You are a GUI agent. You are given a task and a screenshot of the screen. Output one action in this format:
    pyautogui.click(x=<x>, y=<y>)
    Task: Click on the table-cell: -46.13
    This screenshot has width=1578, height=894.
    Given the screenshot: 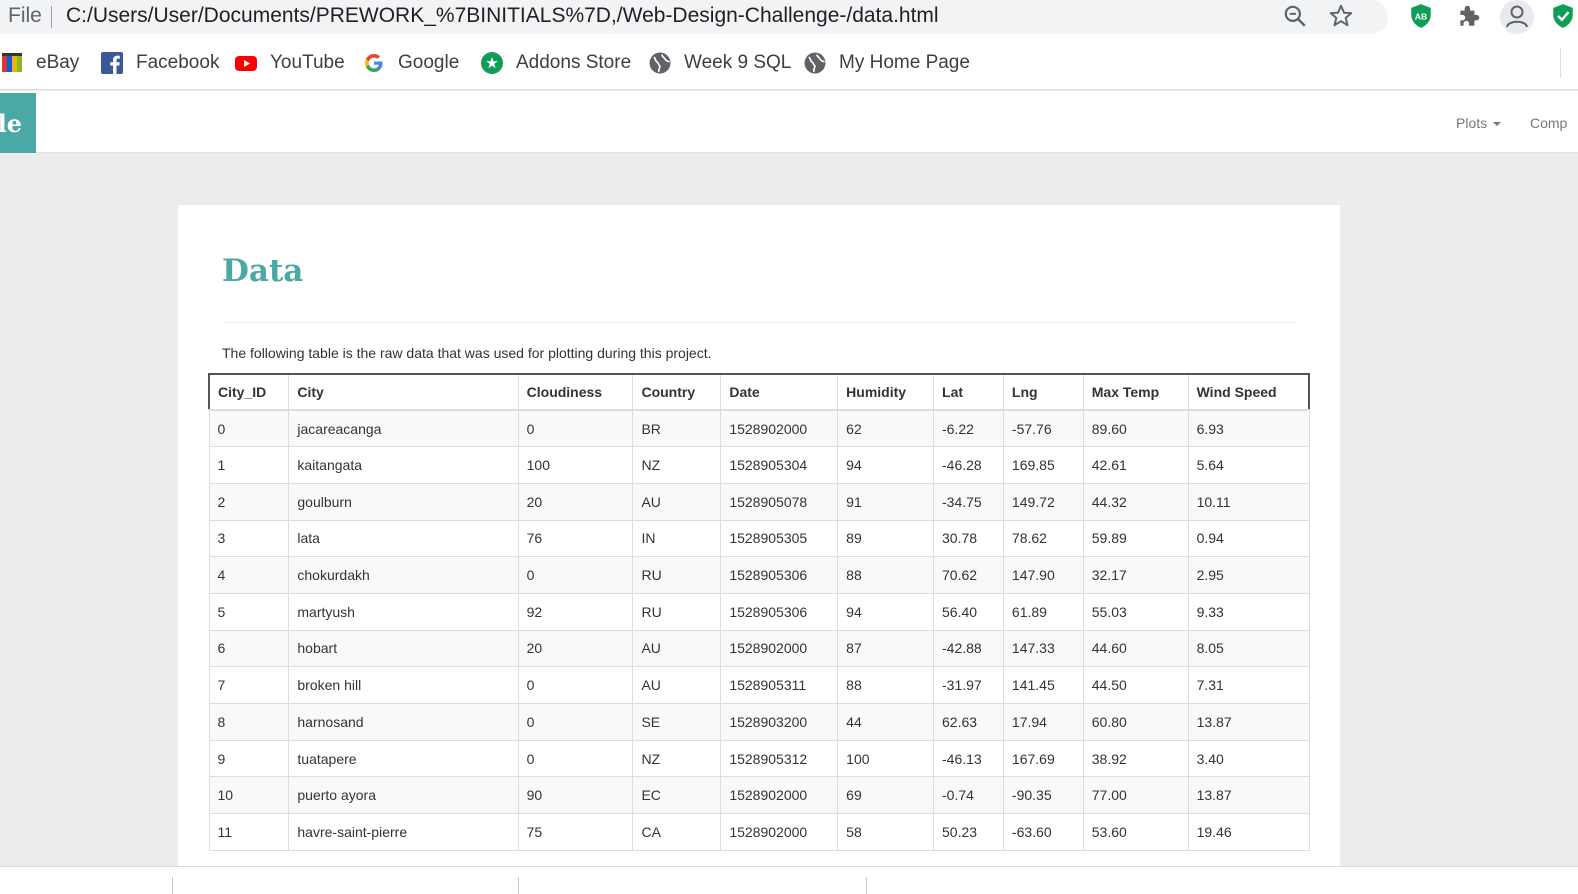 What is the action you would take?
    pyautogui.click(x=968, y=758)
    